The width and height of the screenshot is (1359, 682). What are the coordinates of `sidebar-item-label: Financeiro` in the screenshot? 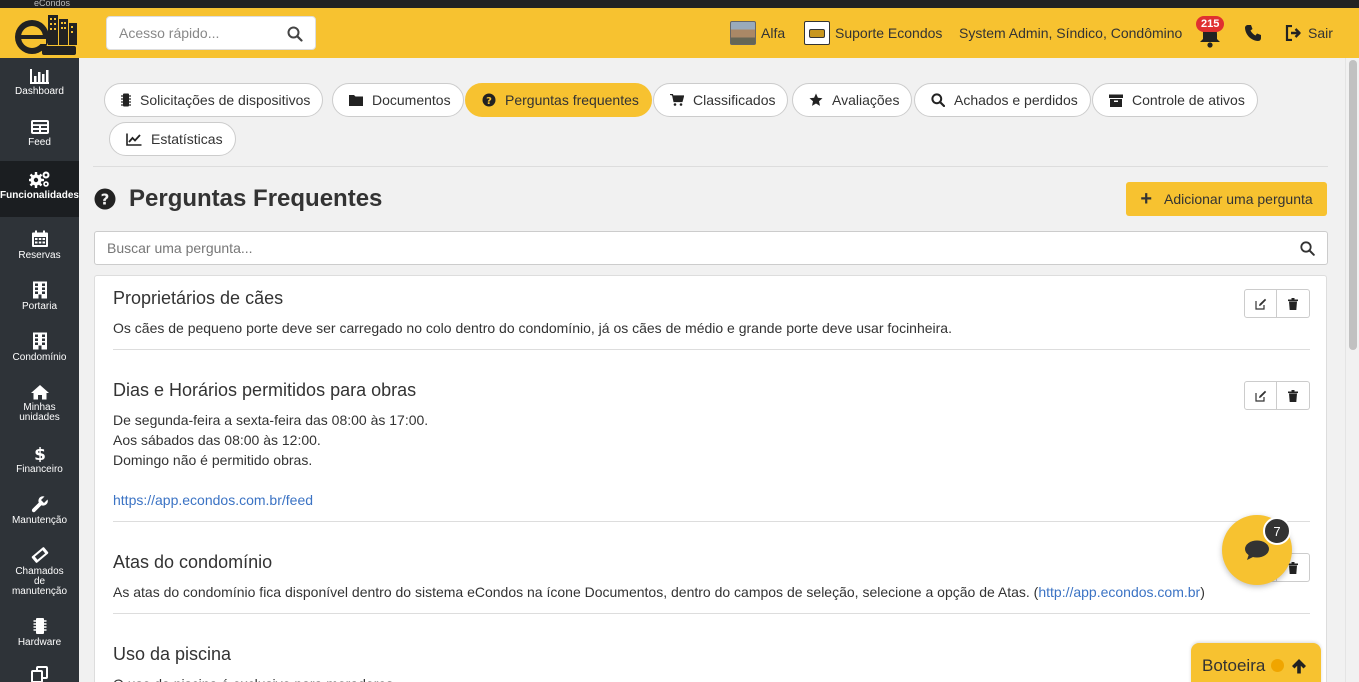 It's located at (39, 469).